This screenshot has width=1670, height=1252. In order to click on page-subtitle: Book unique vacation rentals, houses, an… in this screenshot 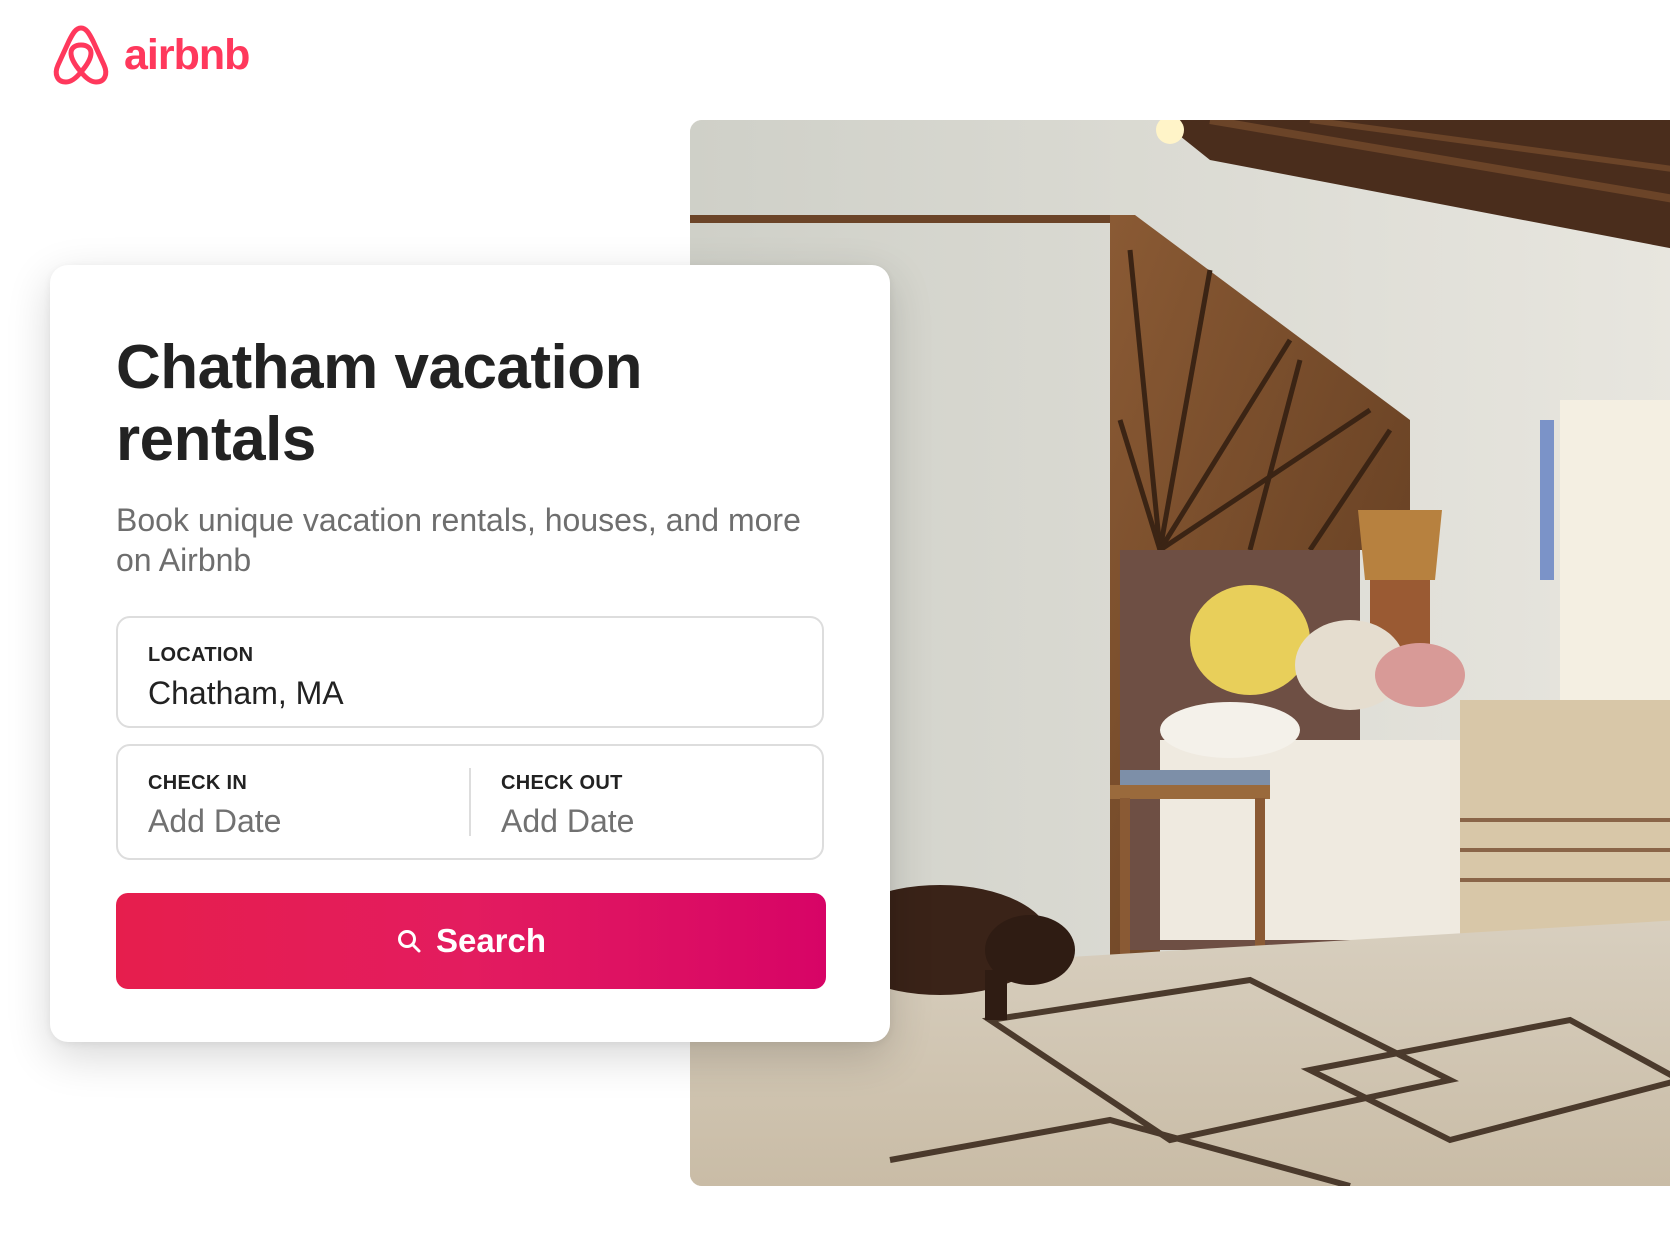, I will do `click(458, 540)`.